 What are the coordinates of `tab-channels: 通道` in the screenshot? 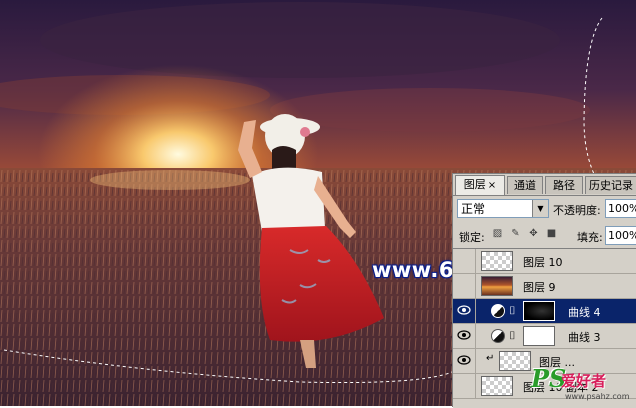 It's located at (525, 185).